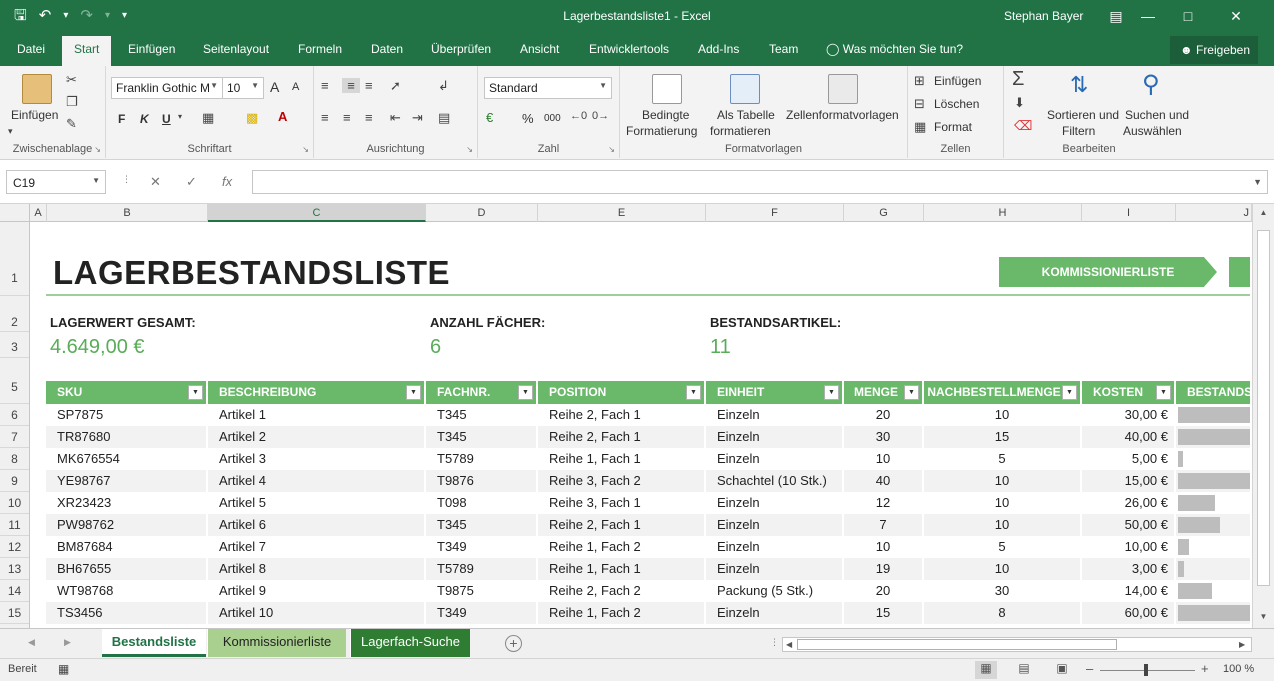  What do you see at coordinates (63, 669) in the screenshot?
I see `macro-record-icon: ▦` at bounding box center [63, 669].